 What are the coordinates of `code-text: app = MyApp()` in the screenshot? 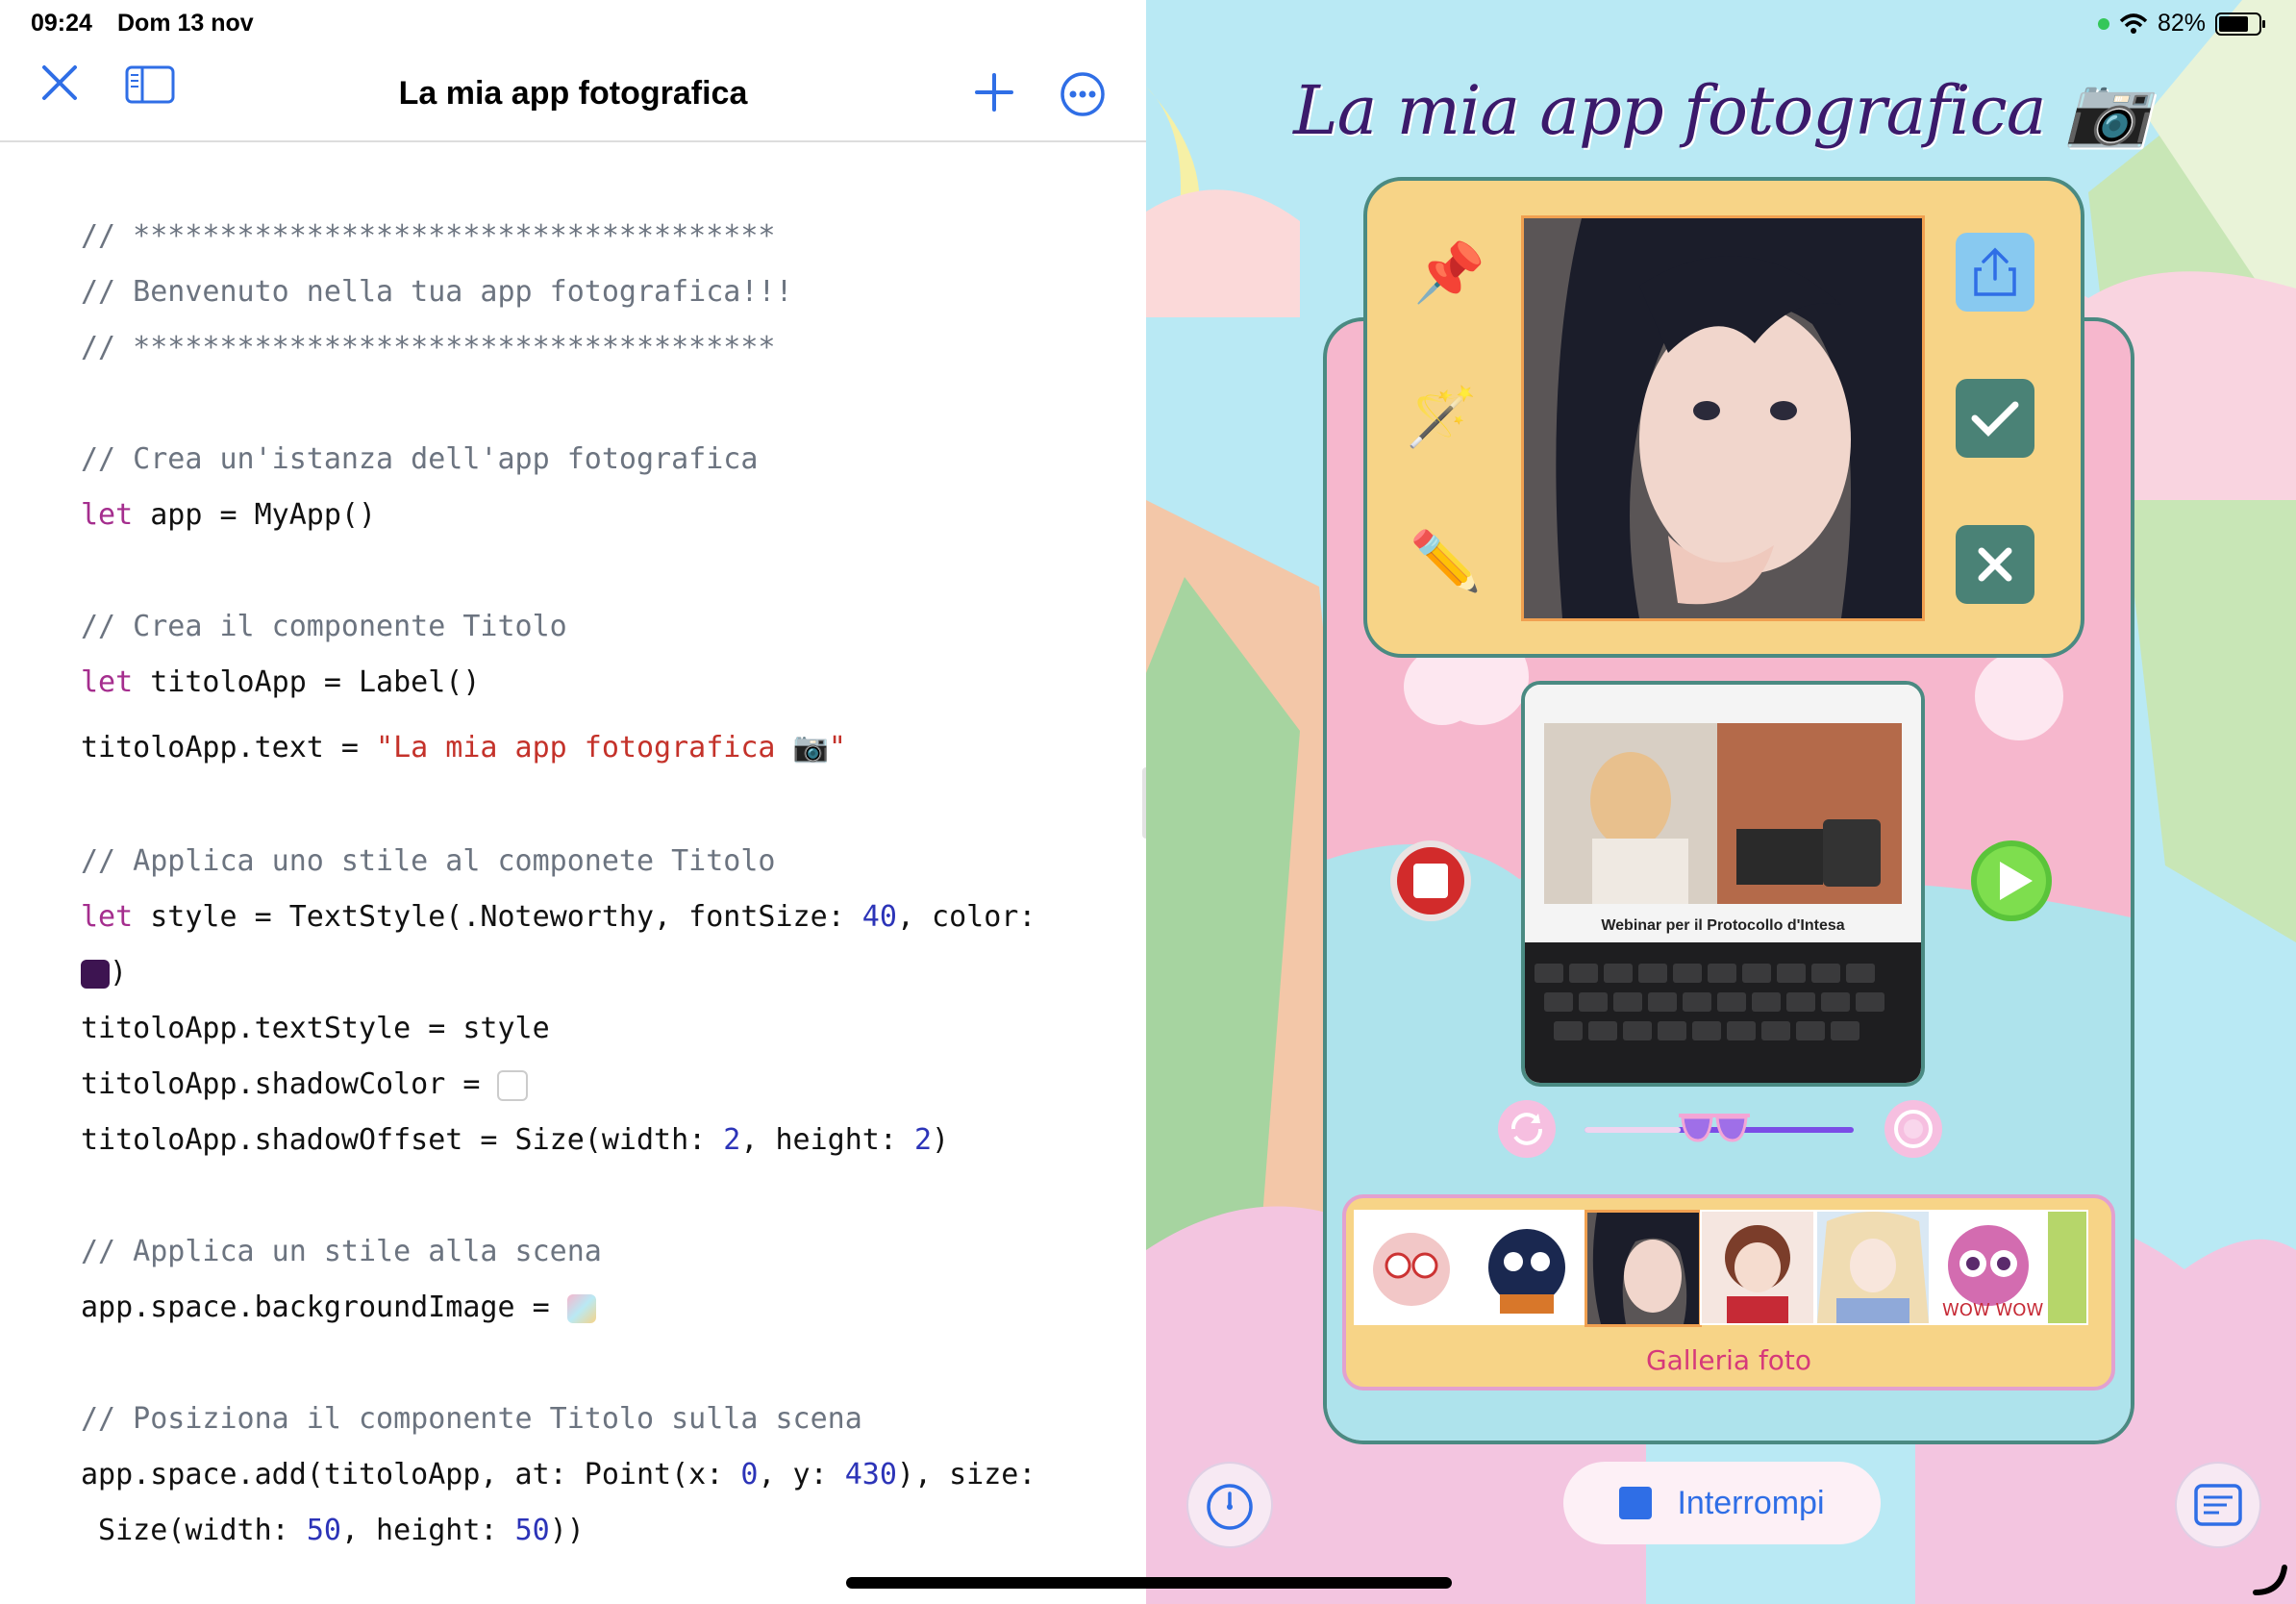 It's located at (255, 515).